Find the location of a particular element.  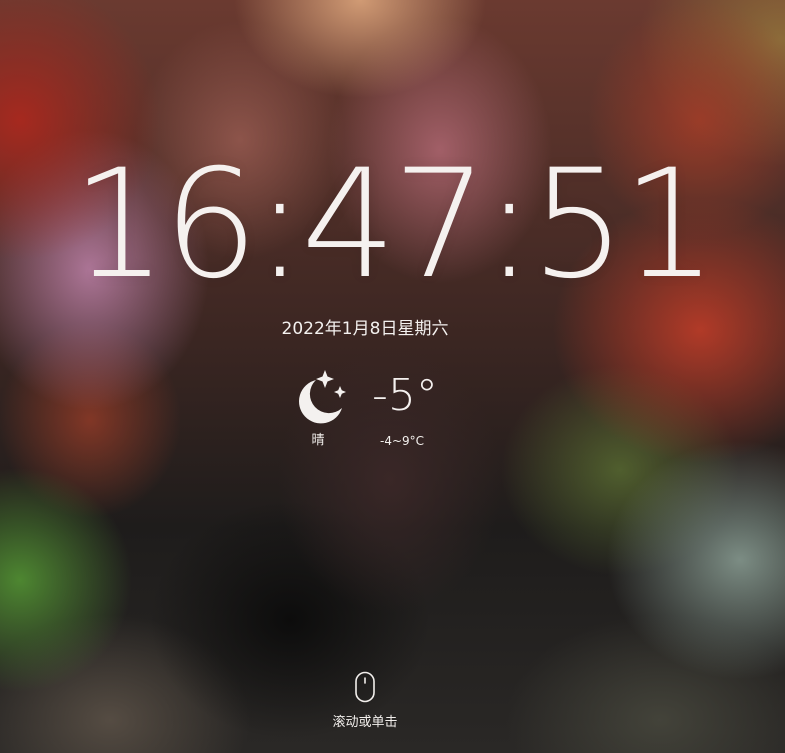

mouse-icon is located at coordinates (365, 687).